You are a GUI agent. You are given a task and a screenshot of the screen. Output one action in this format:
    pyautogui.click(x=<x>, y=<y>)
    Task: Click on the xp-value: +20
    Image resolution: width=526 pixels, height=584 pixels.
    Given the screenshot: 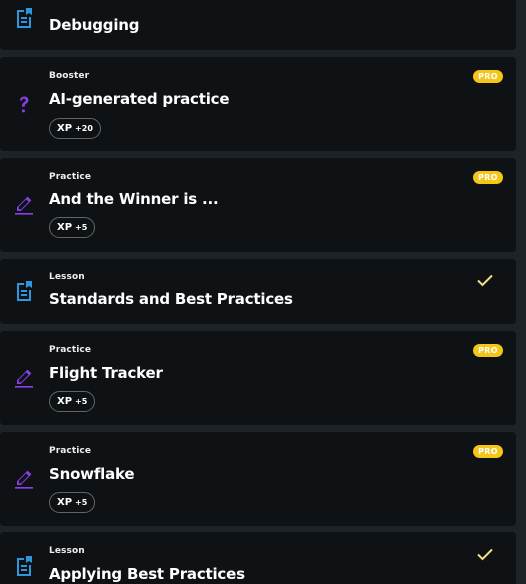 What is the action you would take?
    pyautogui.click(x=84, y=128)
    